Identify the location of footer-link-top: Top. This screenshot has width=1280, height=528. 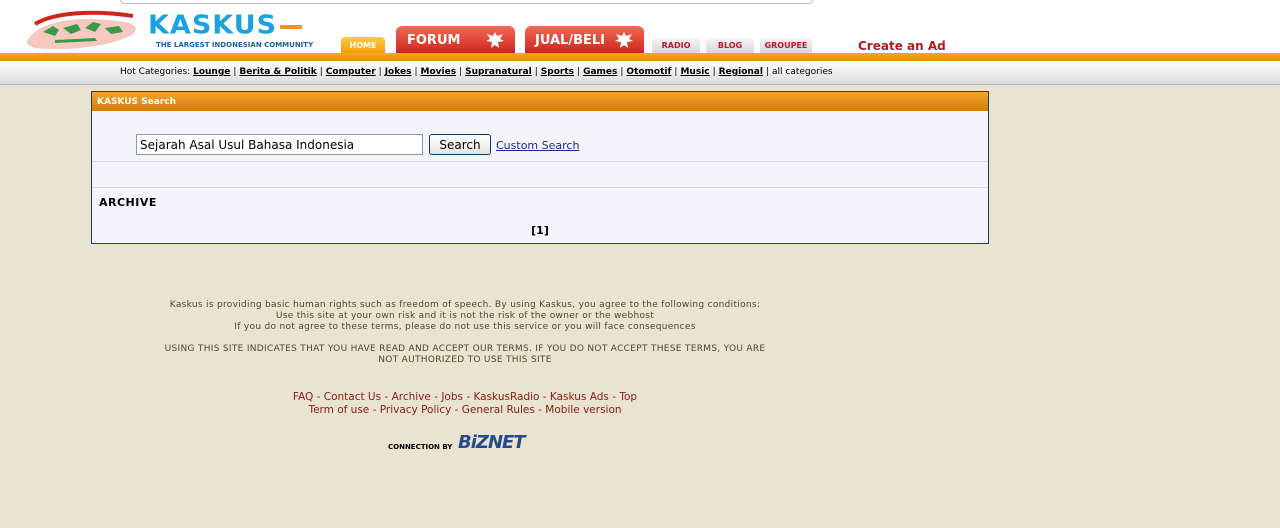
(628, 397).